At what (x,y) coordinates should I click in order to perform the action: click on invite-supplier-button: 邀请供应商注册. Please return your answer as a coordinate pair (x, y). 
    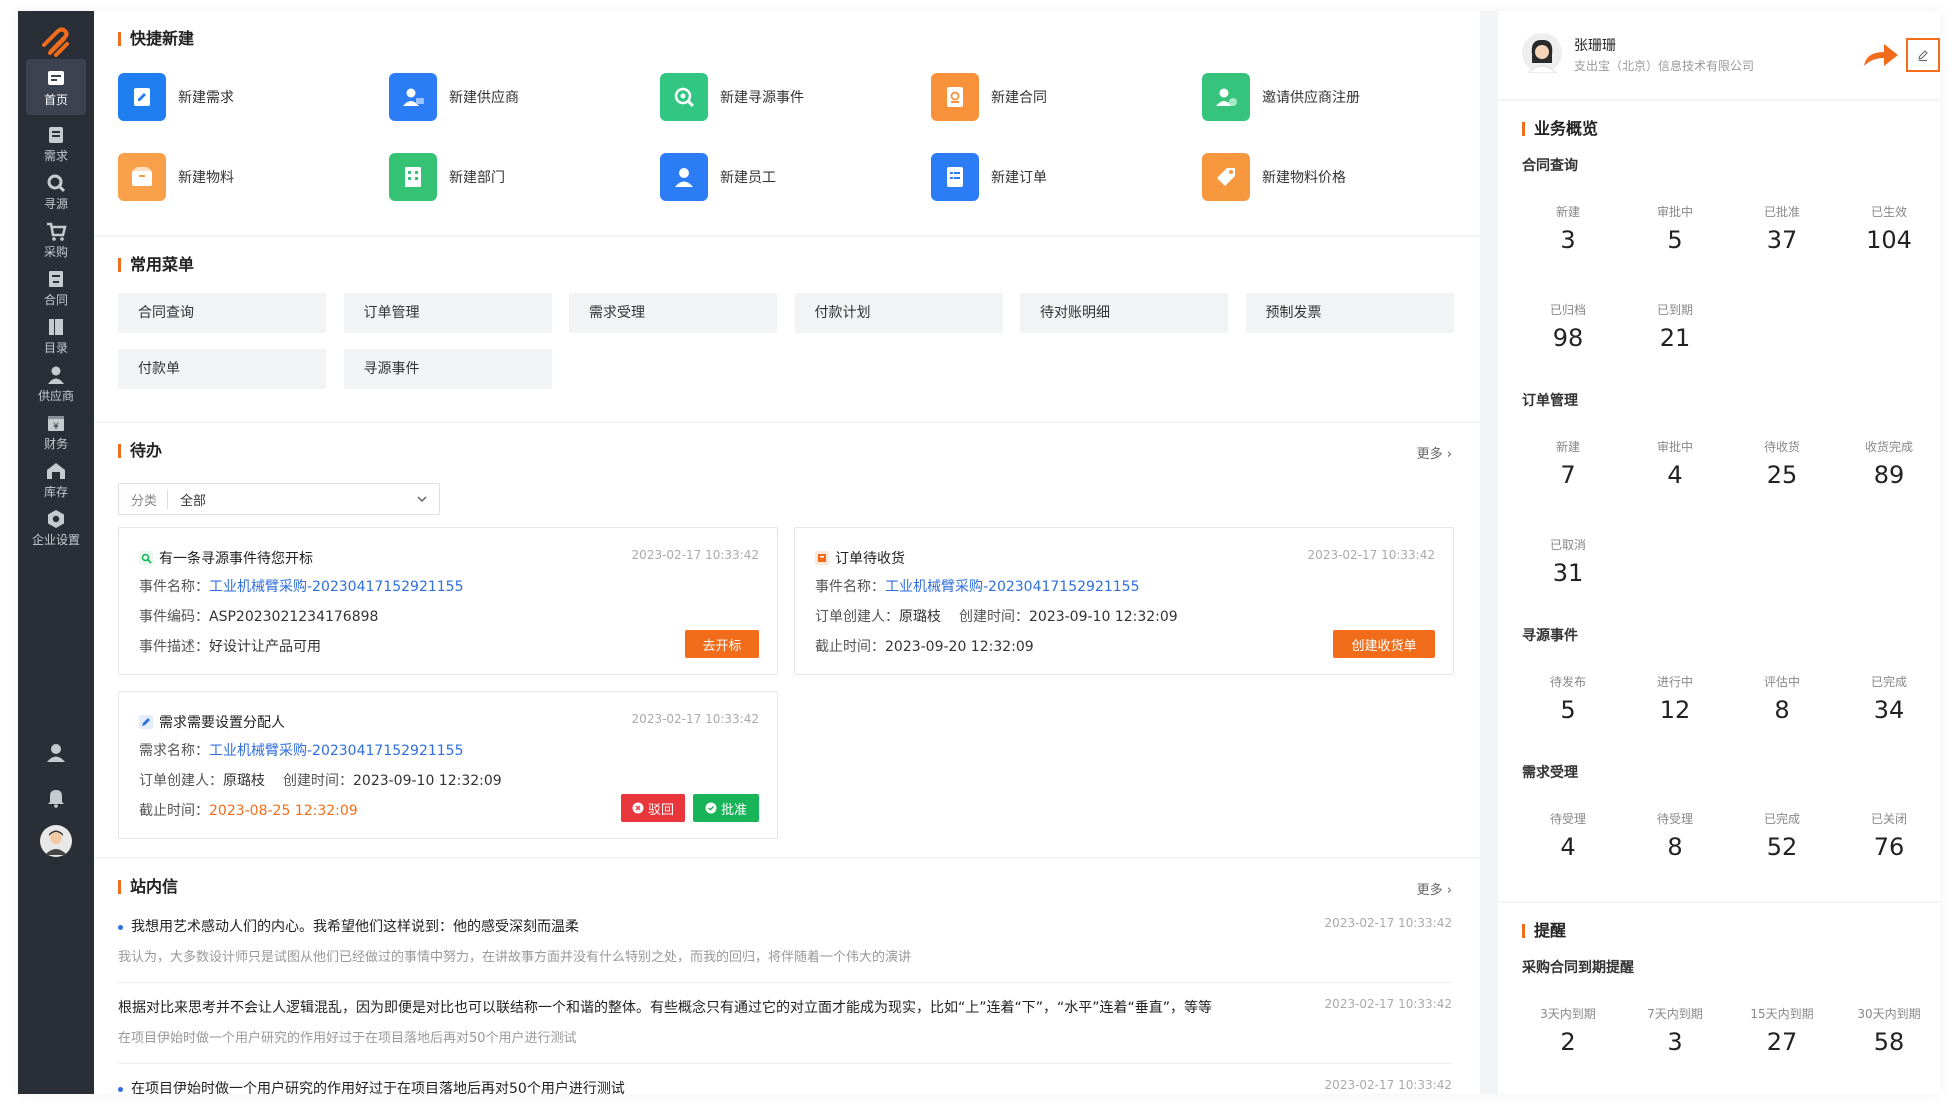
    Looking at the image, I should click on (1327, 97).